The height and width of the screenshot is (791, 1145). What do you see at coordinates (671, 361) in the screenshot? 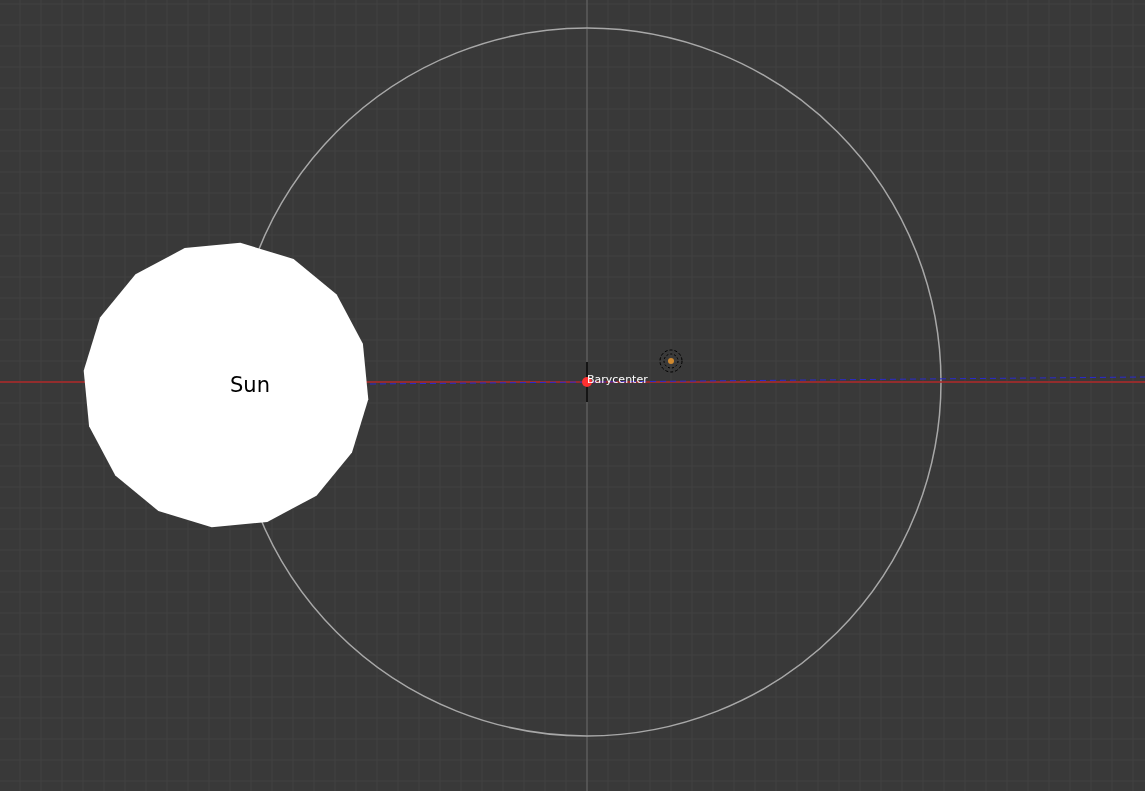
I see `lamp-icon` at bounding box center [671, 361].